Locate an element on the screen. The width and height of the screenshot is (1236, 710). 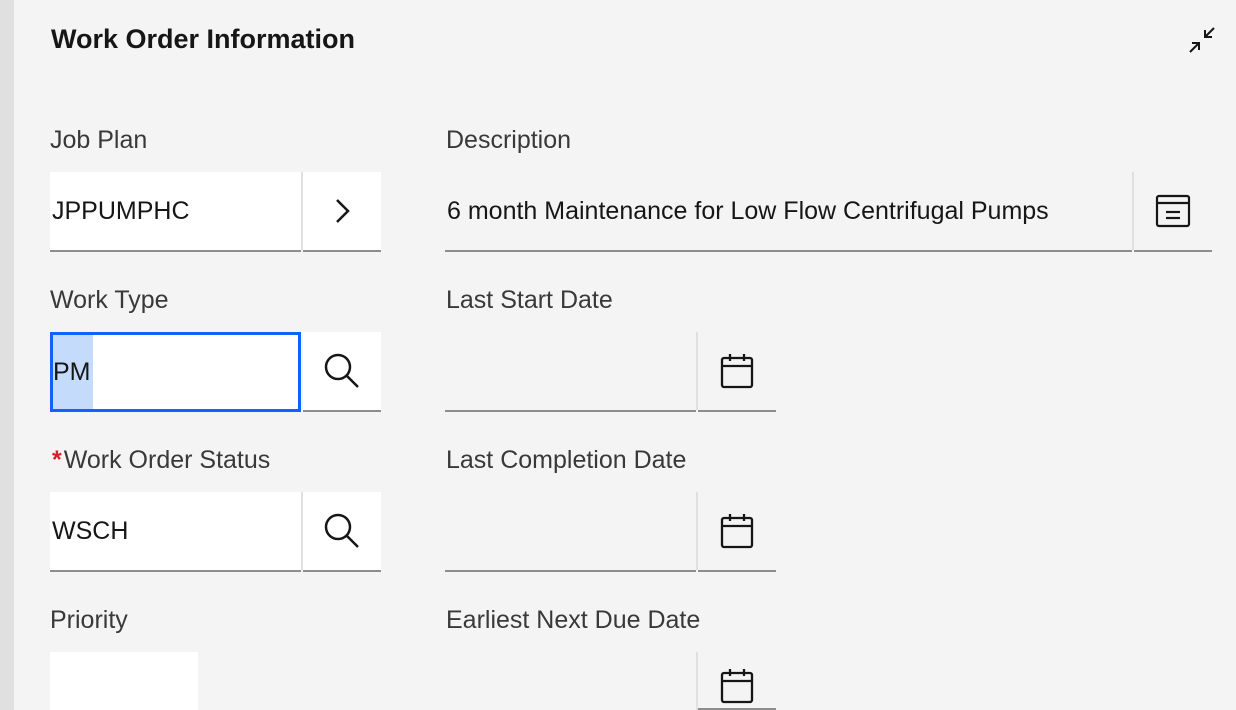
work-order-status-value: WSCH is located at coordinates (90, 530).